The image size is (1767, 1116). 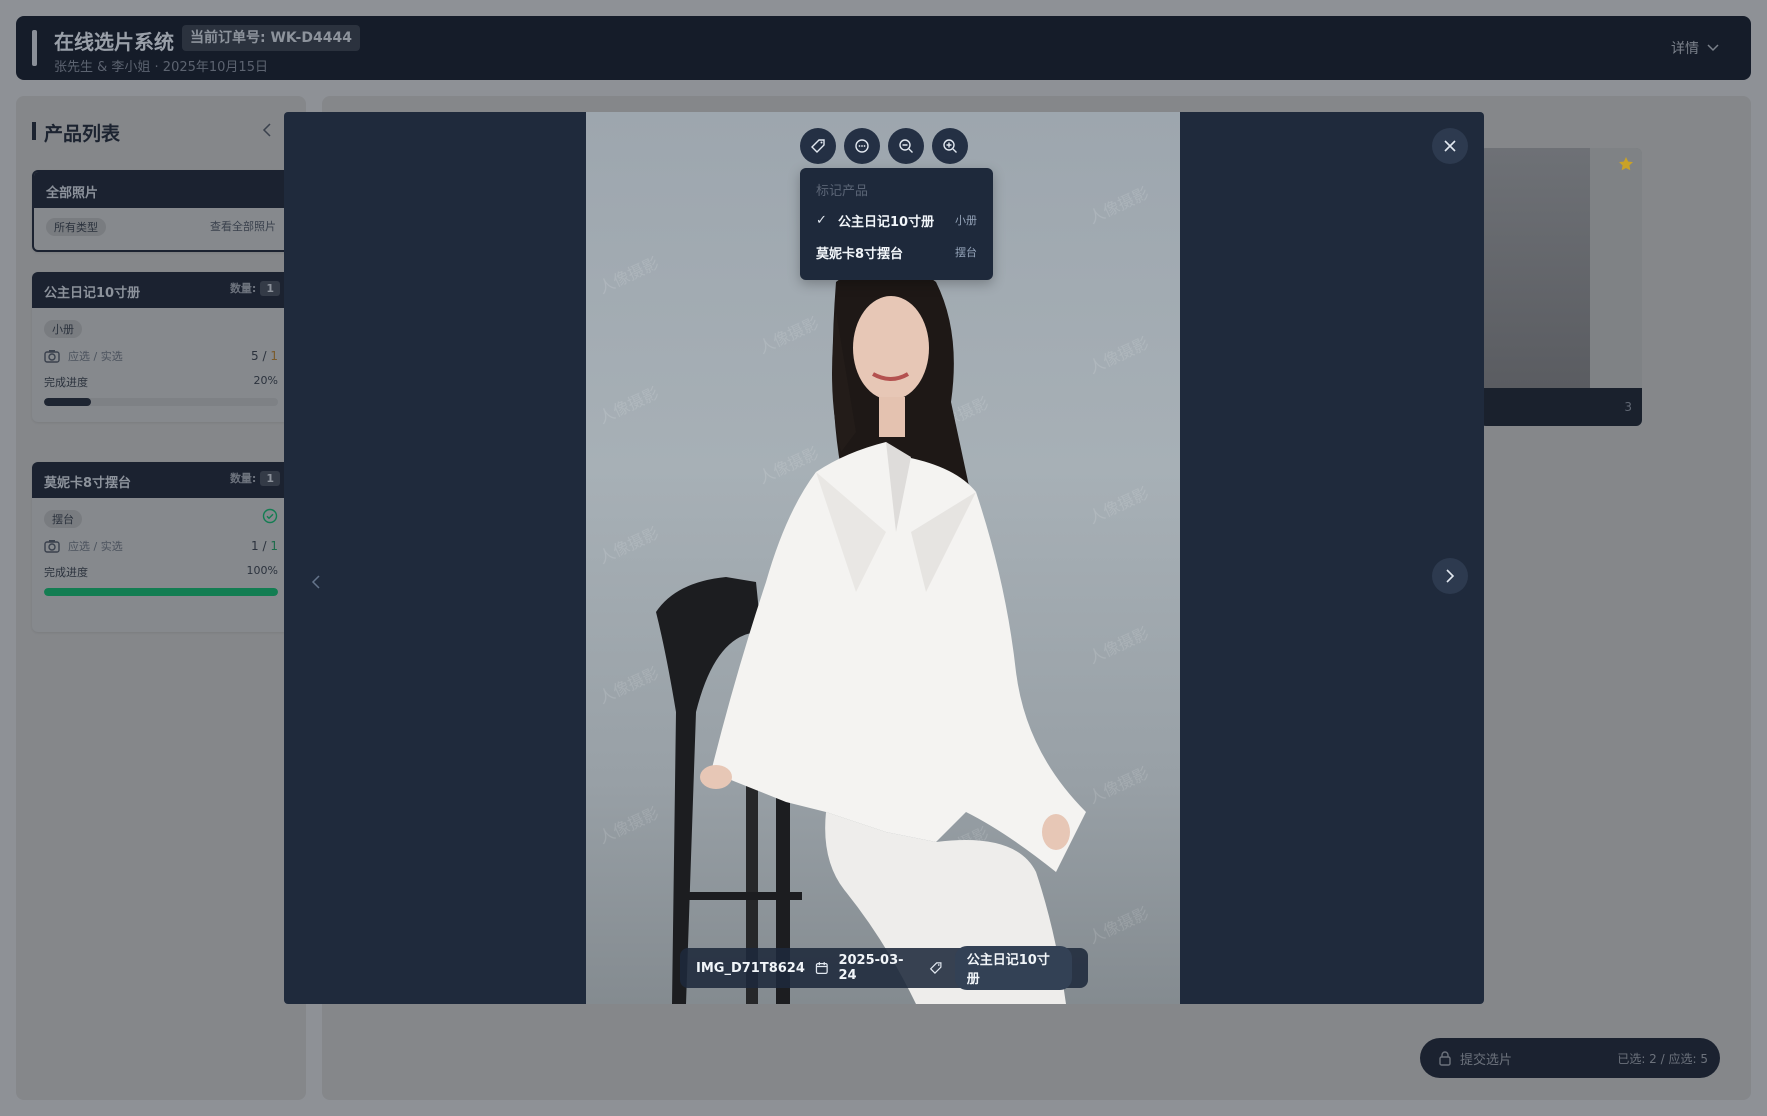 What do you see at coordinates (871, 968) in the screenshot?
I see `photo-date: 2025-03-24` at bounding box center [871, 968].